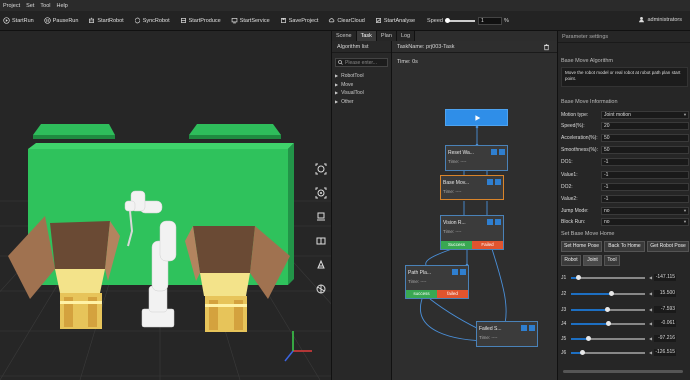  Describe the element at coordinates (665, 309) in the screenshot. I see `joint-value: -7.593` at that location.